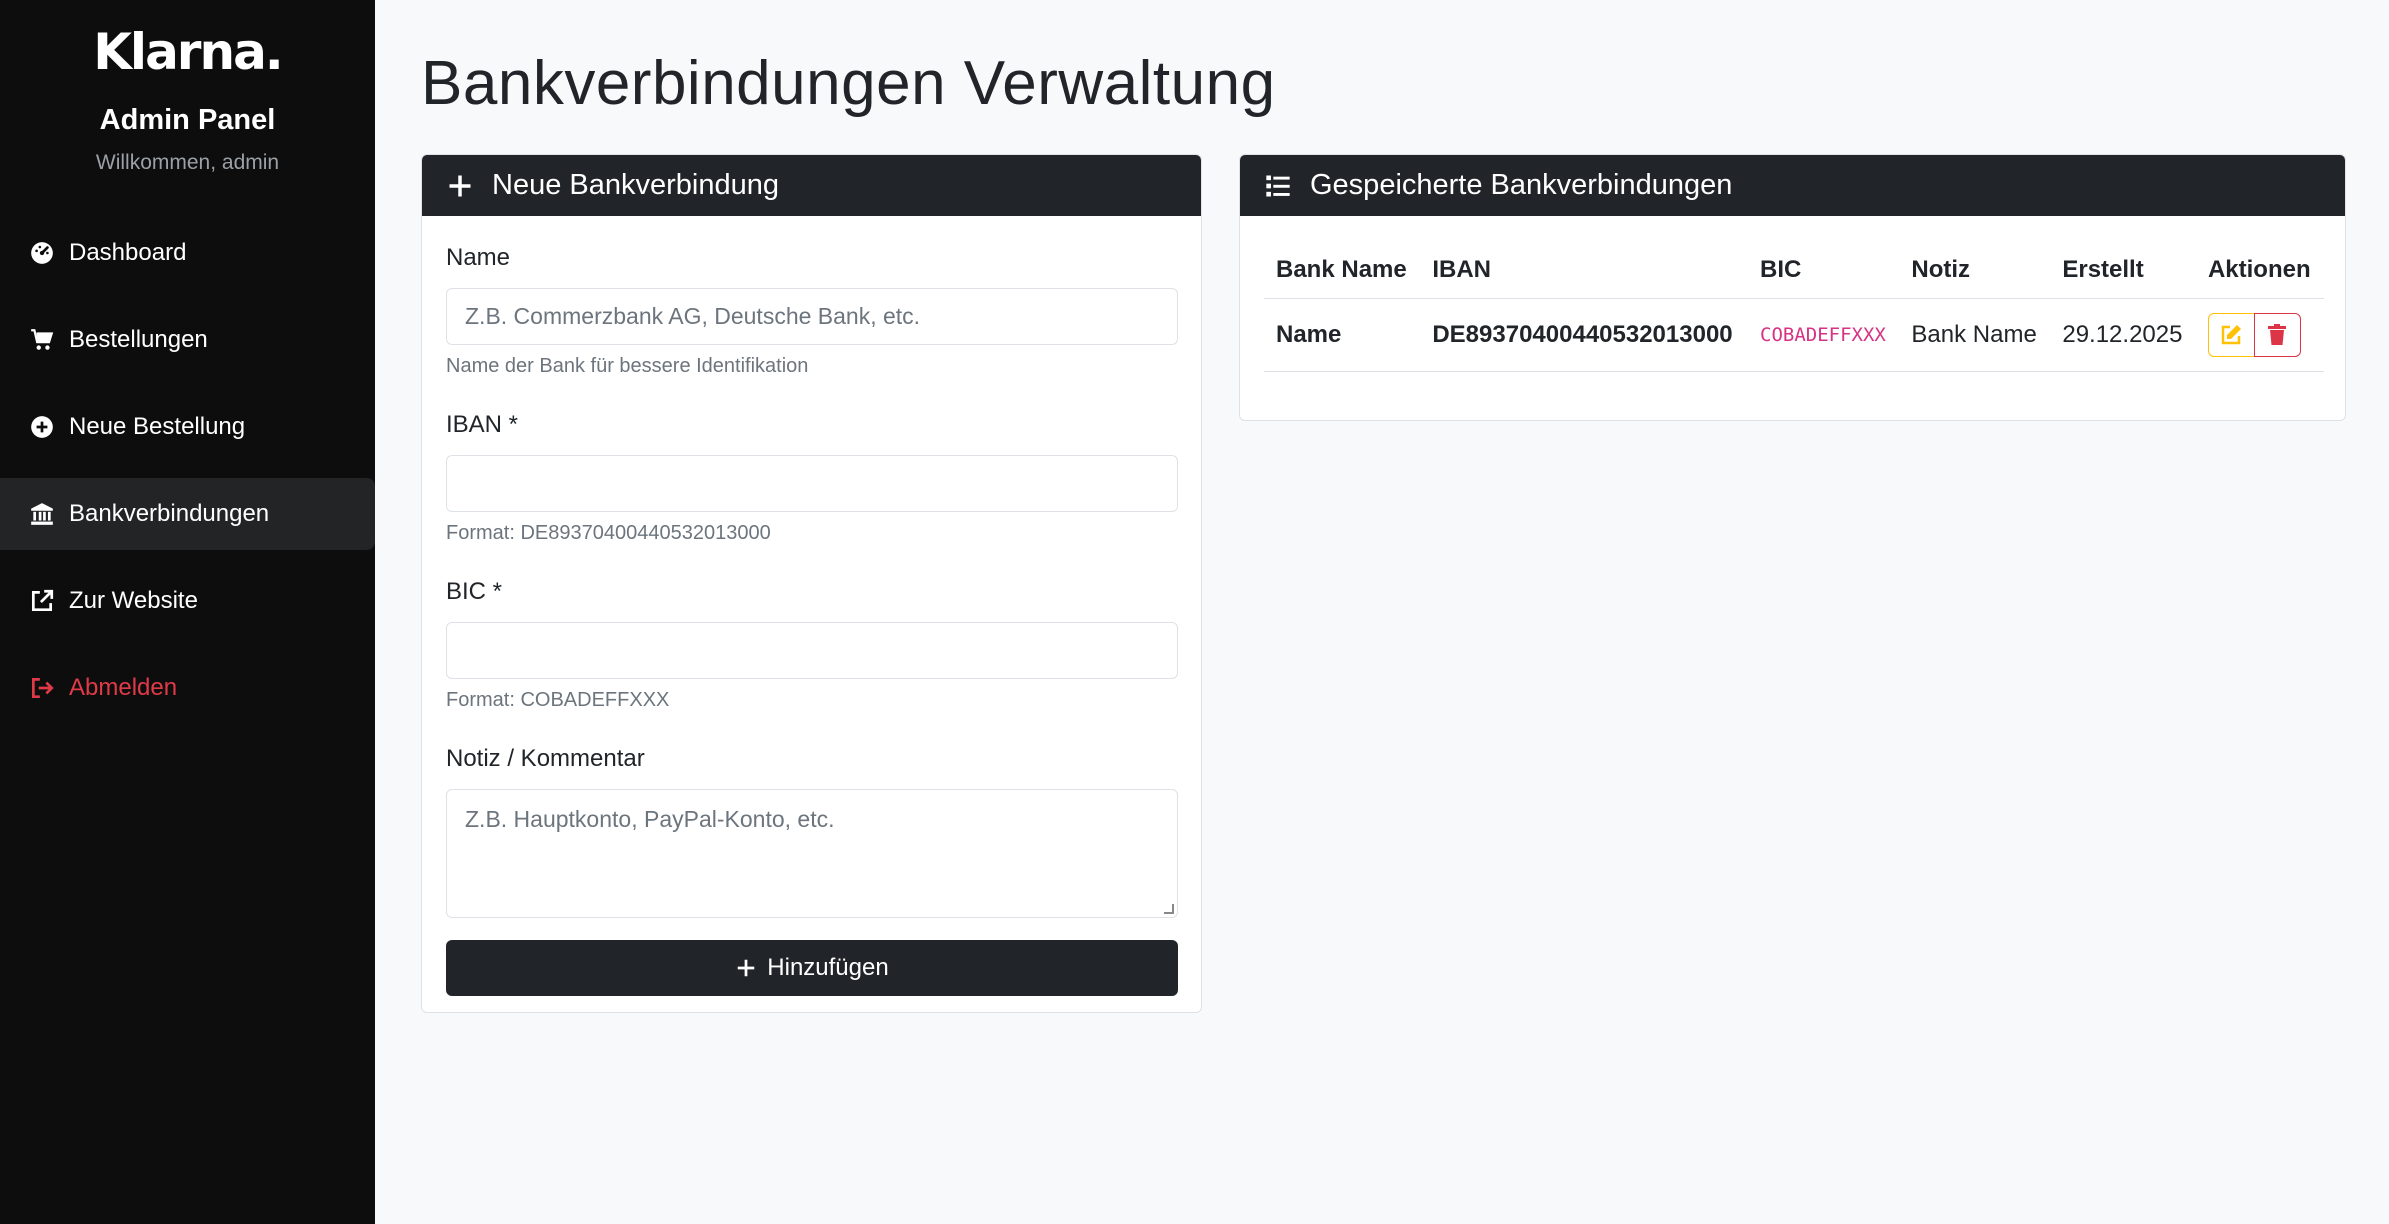 Image resolution: width=2389 pixels, height=1224 pixels. Describe the element at coordinates (42, 253) in the screenshot. I see `dashboard-icon` at that location.